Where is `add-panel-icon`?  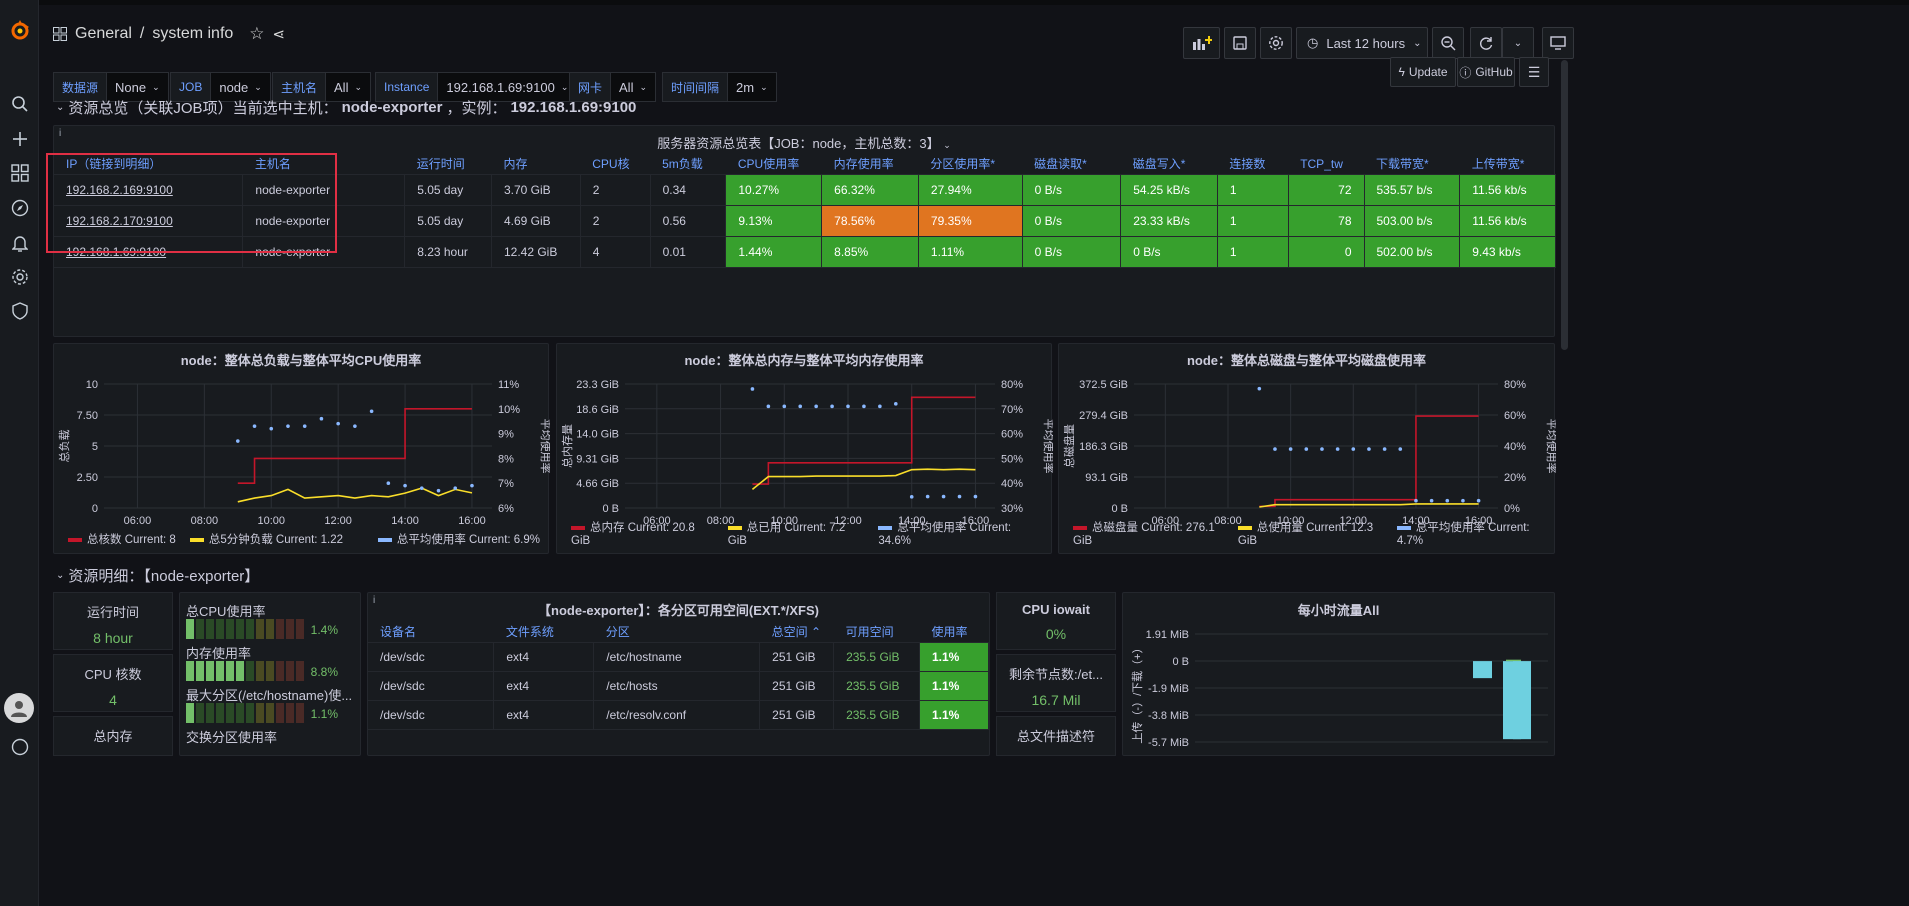
add-panel-icon is located at coordinates (1201, 43).